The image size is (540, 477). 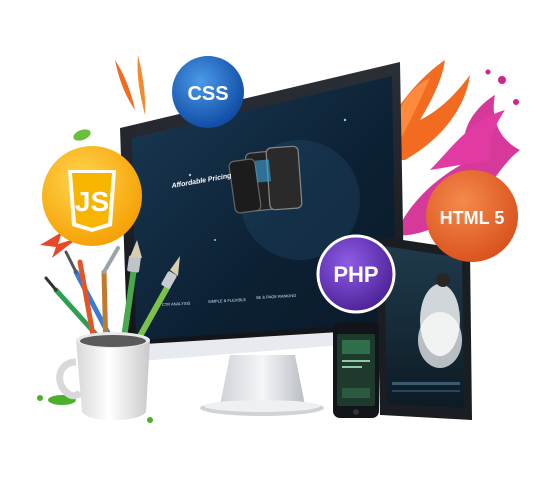 I want to click on html5-badge: HTML 5, so click(x=472, y=216).